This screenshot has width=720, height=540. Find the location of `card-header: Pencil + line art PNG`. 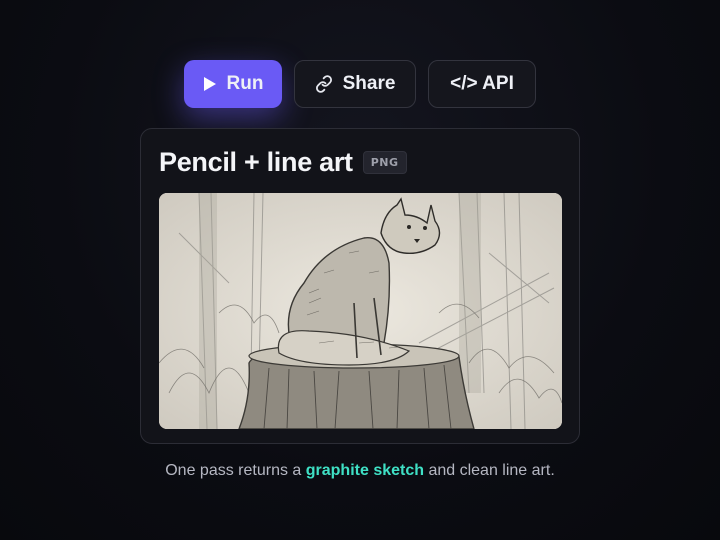

card-header: Pencil + line art PNG is located at coordinates (283, 162).